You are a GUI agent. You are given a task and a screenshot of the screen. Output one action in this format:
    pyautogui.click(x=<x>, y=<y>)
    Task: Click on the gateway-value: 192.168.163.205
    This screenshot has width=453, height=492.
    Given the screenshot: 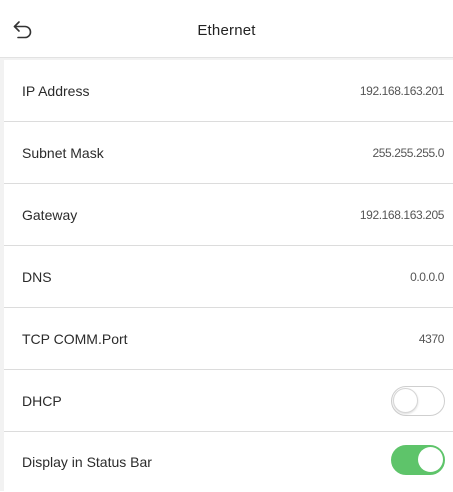 What is the action you would take?
    pyautogui.click(x=401, y=215)
    